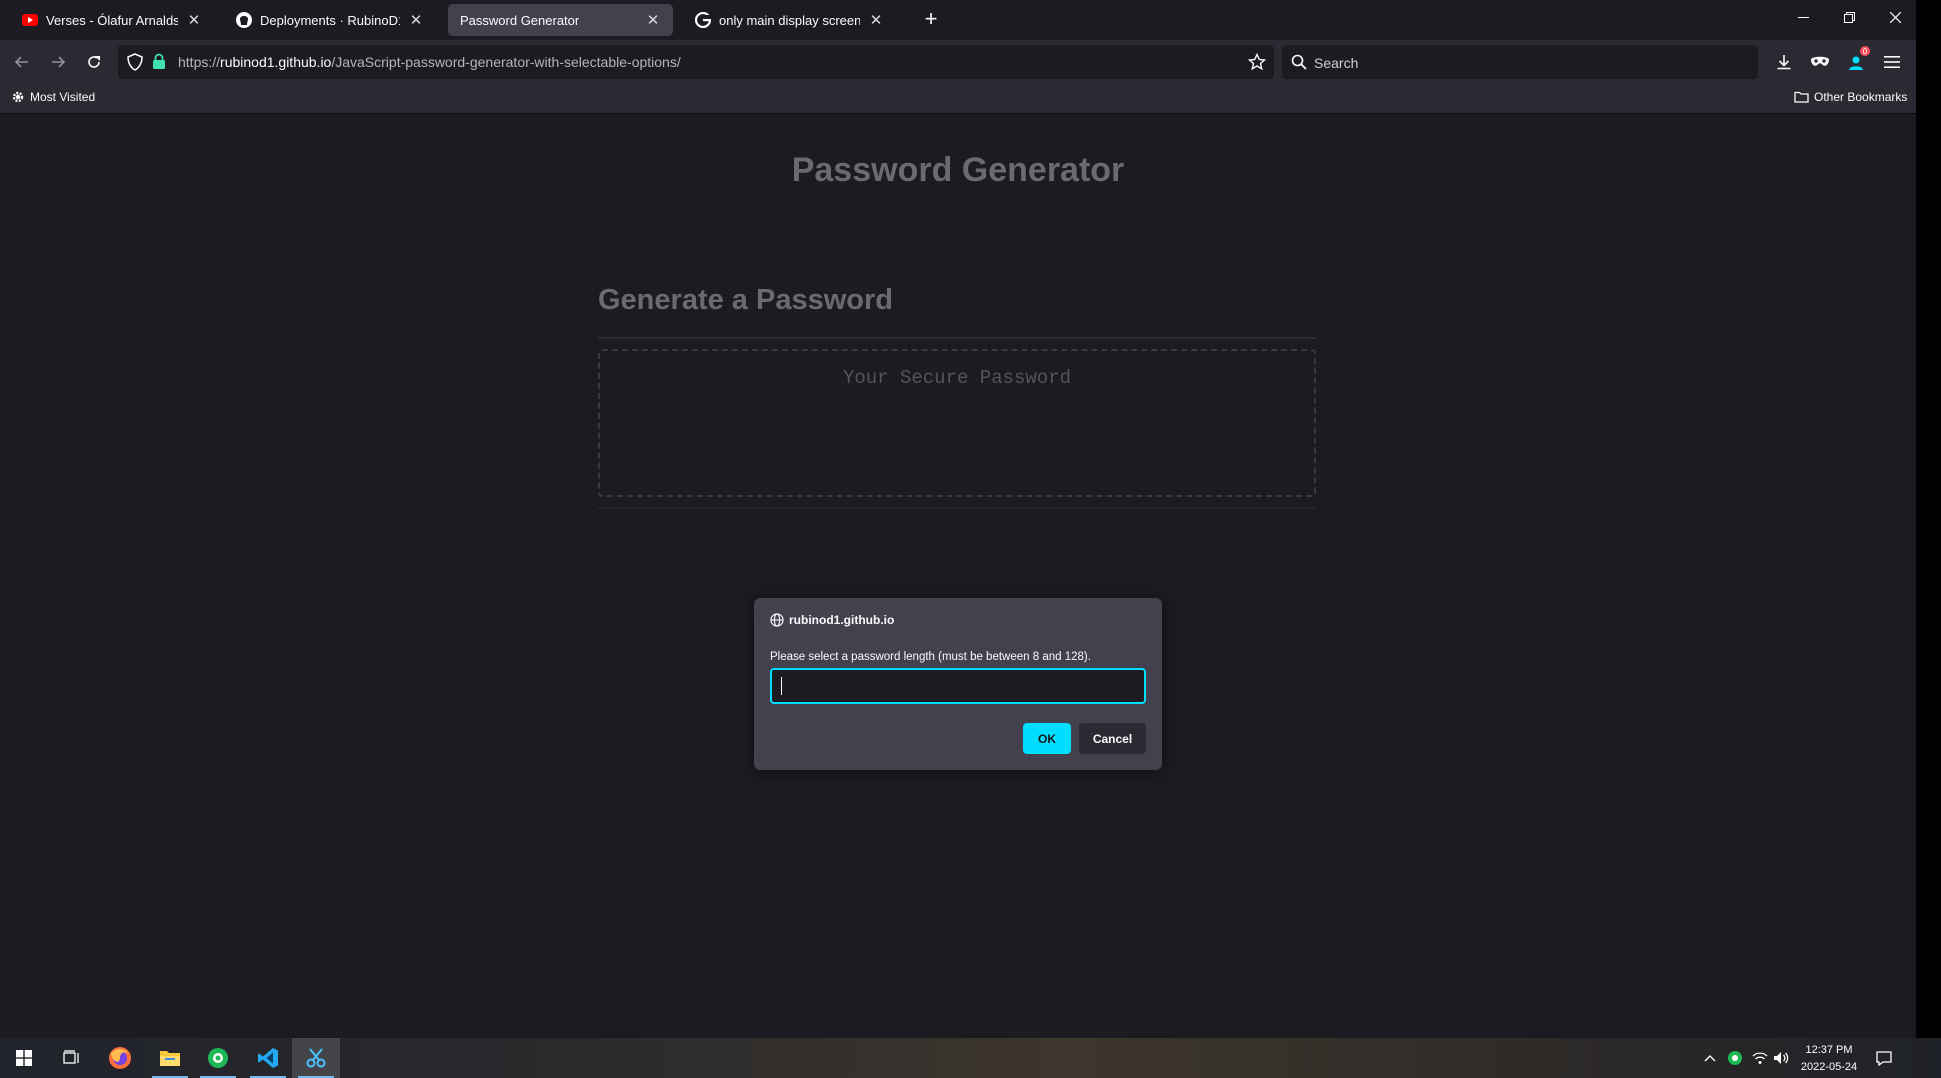  I want to click on url-scheme: https://, so click(199, 62).